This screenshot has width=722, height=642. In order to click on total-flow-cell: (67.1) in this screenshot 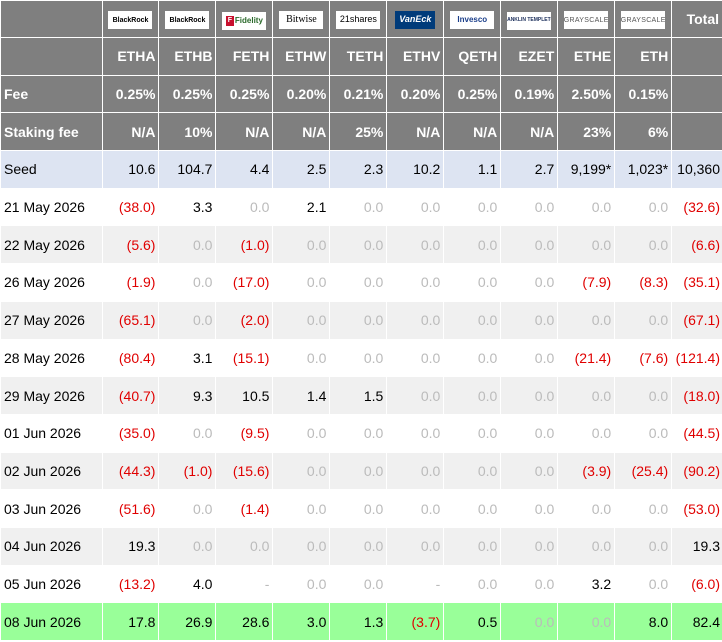, I will do `click(696, 320)`.